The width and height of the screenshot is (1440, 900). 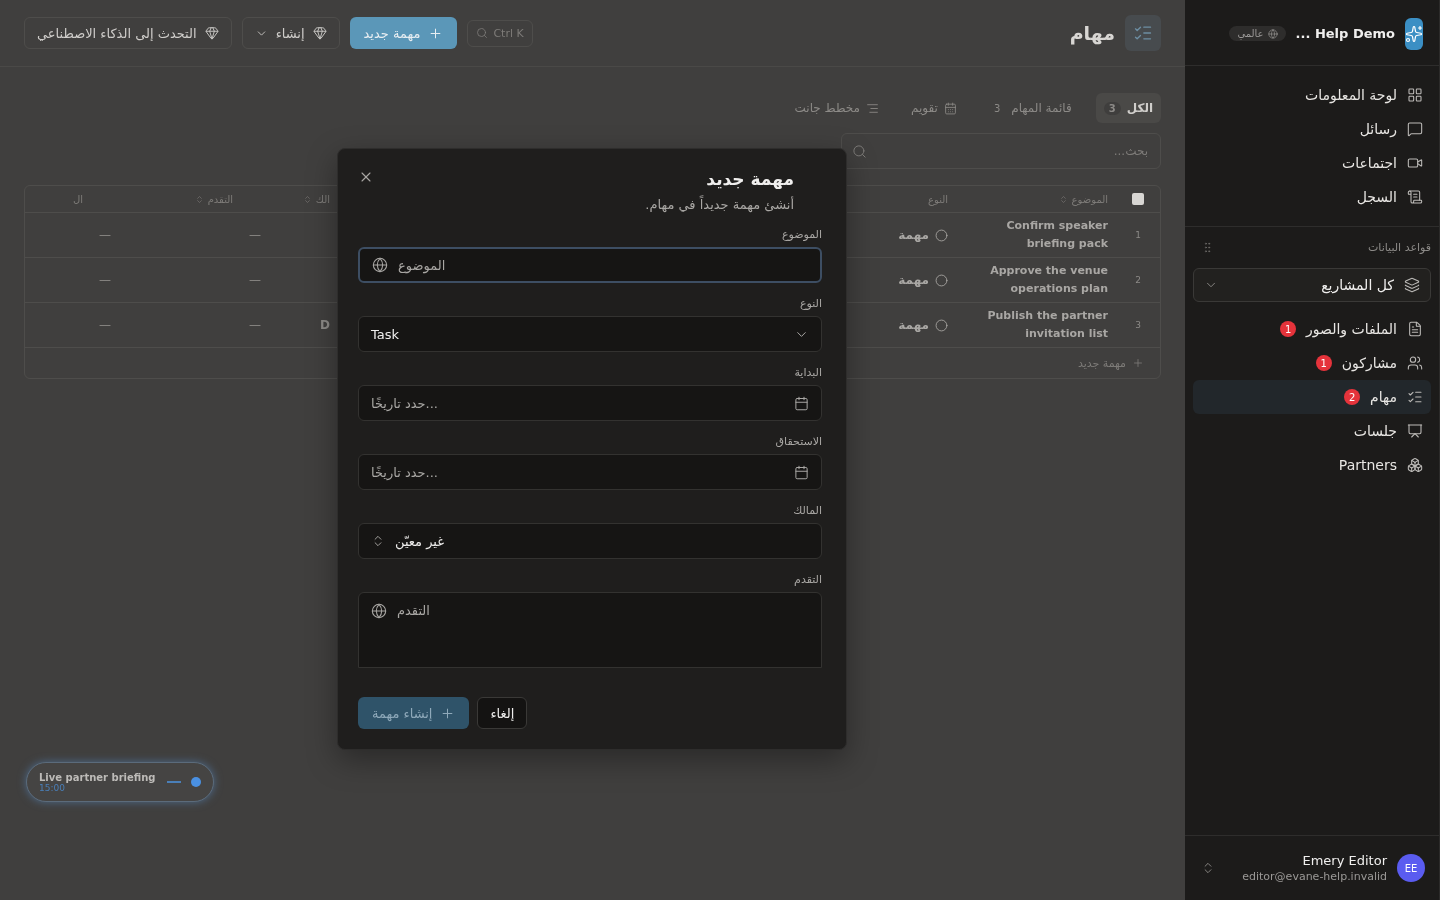 What do you see at coordinates (1344, 860) in the screenshot?
I see `user-name: Emery Editor` at bounding box center [1344, 860].